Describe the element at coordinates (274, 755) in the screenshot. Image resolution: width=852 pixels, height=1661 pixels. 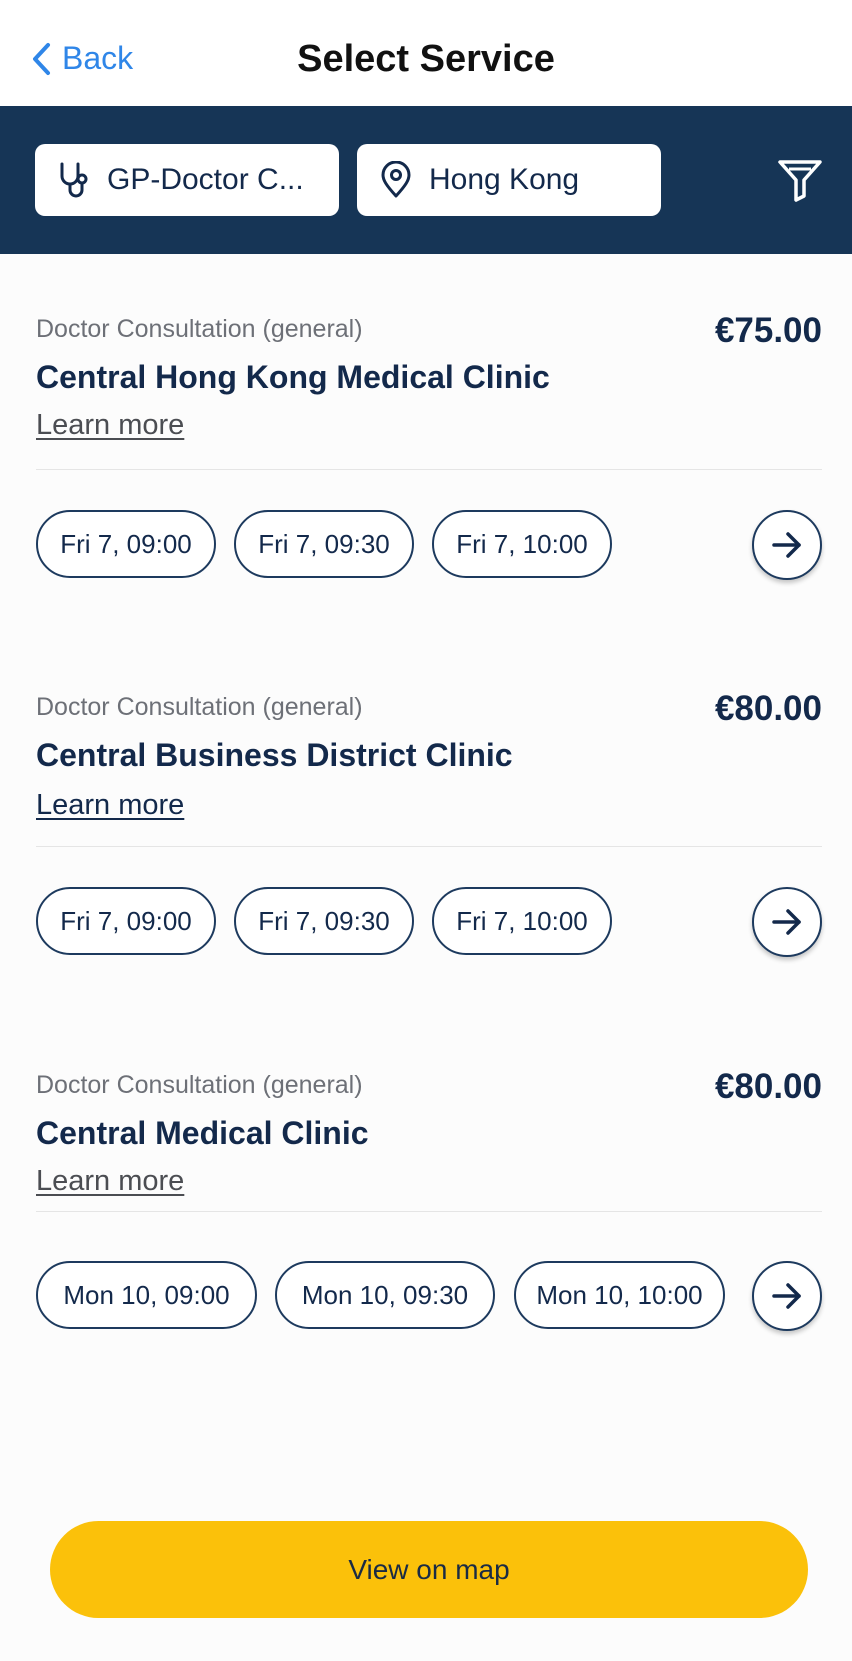
I see `clinic-name: Central Business District Clinic` at that location.